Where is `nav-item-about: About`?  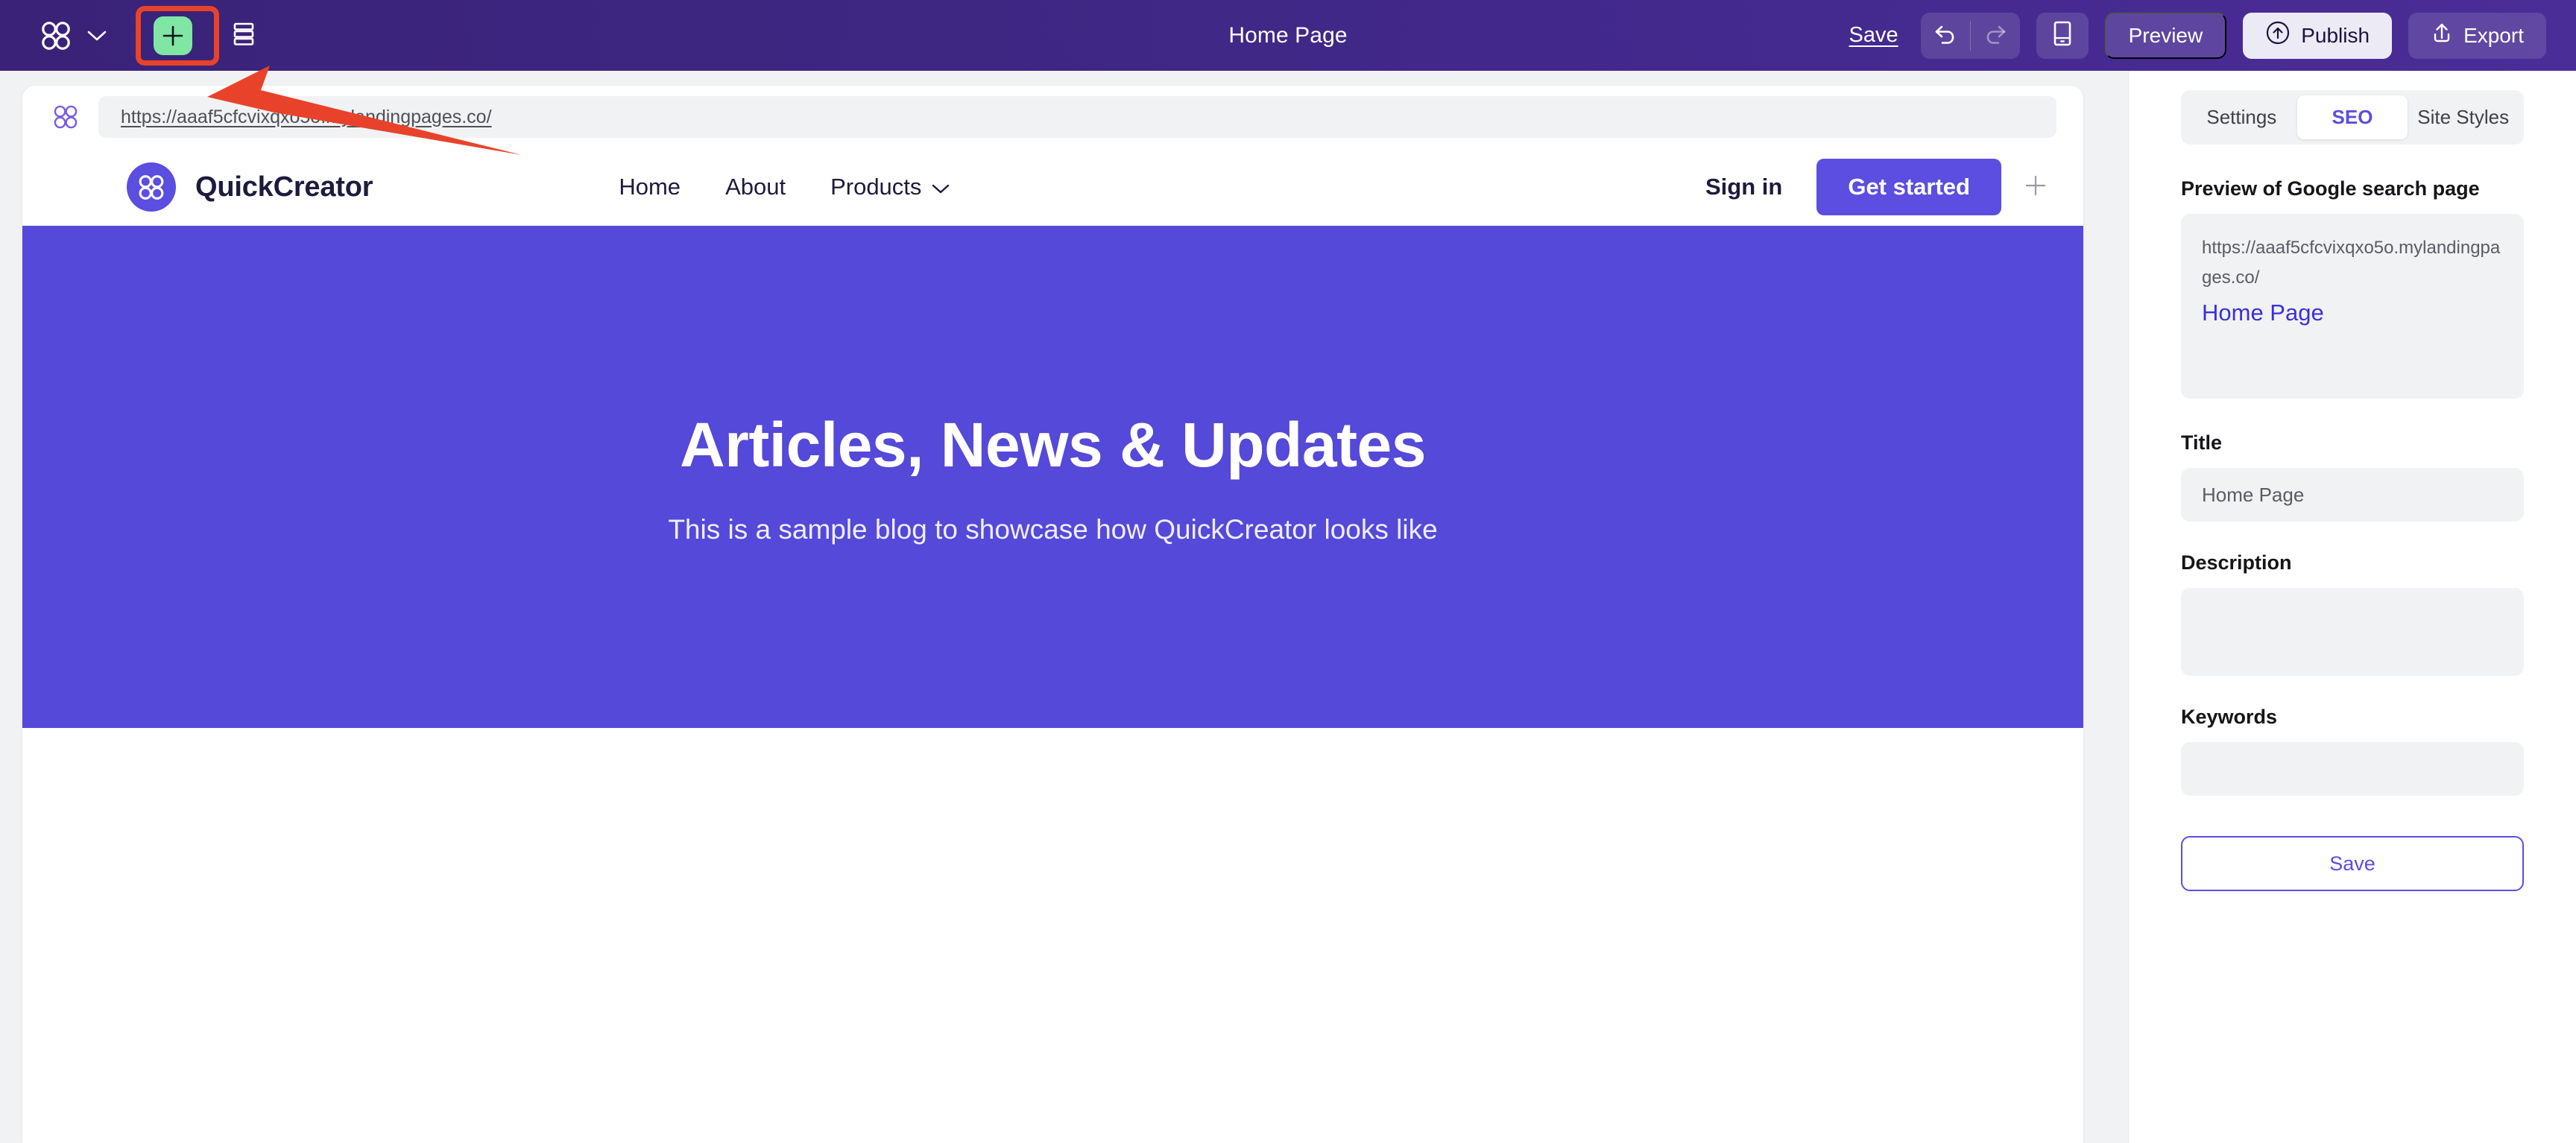
nav-item-about: About is located at coordinates (755, 187).